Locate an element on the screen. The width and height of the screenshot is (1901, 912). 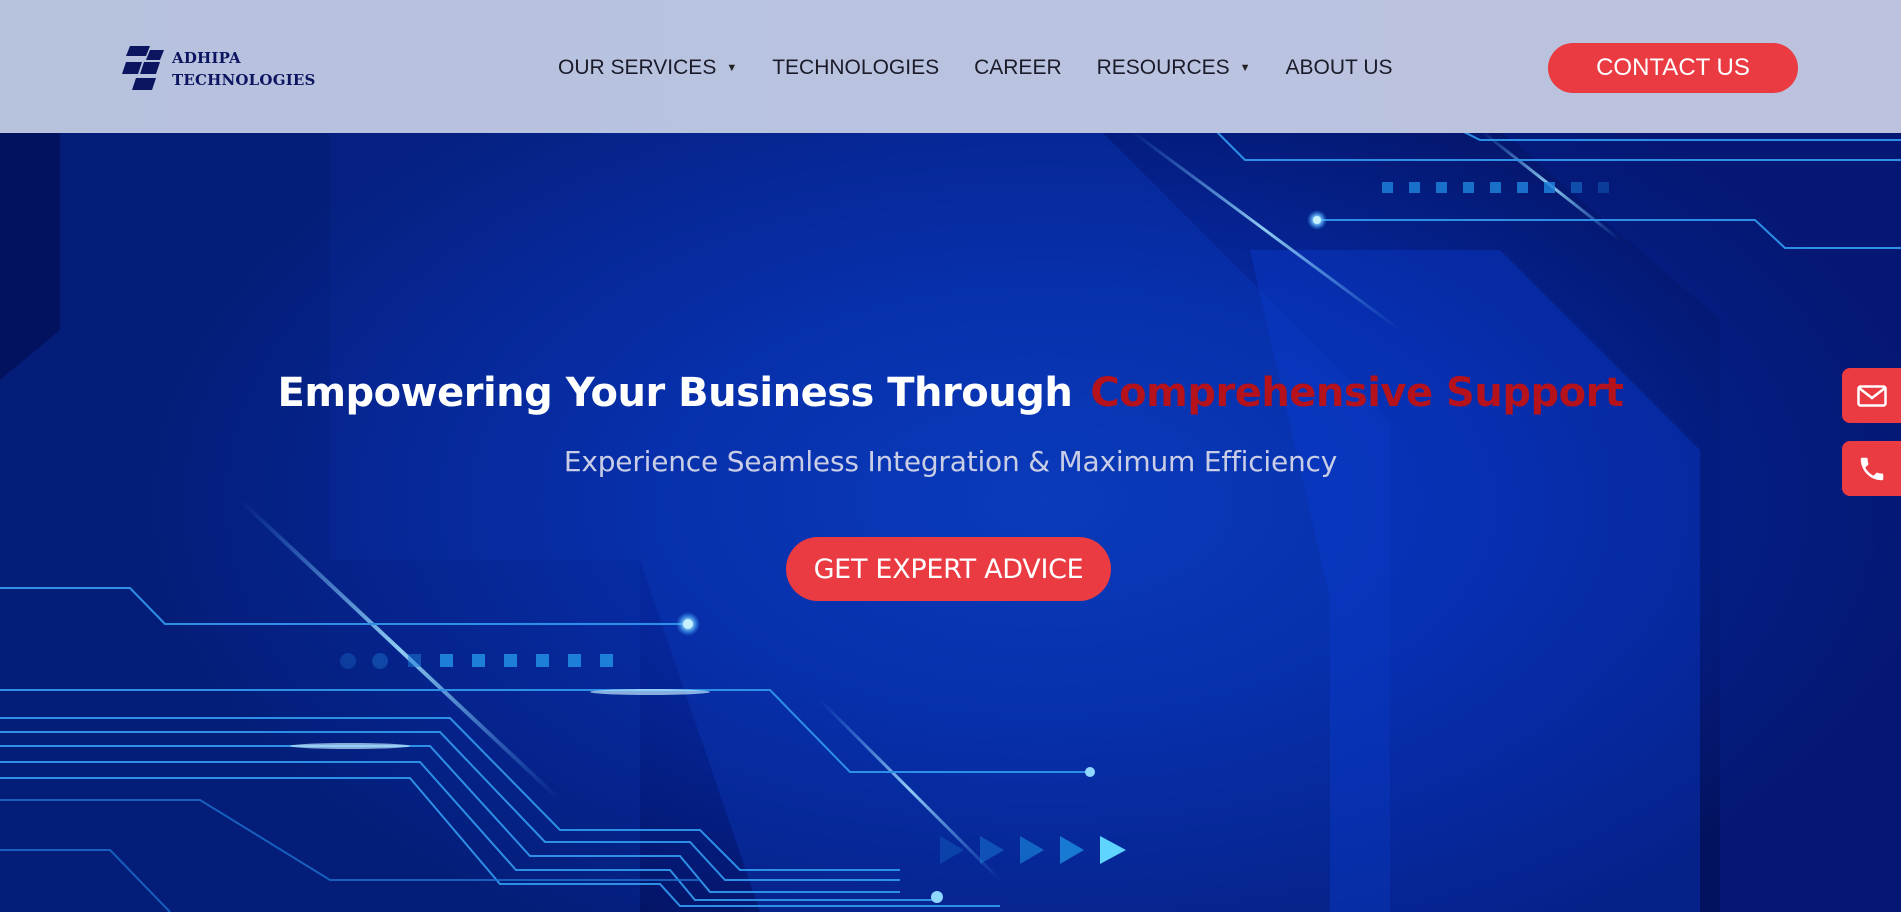
nav-item-label: OUR SERVICES is located at coordinates (637, 67).